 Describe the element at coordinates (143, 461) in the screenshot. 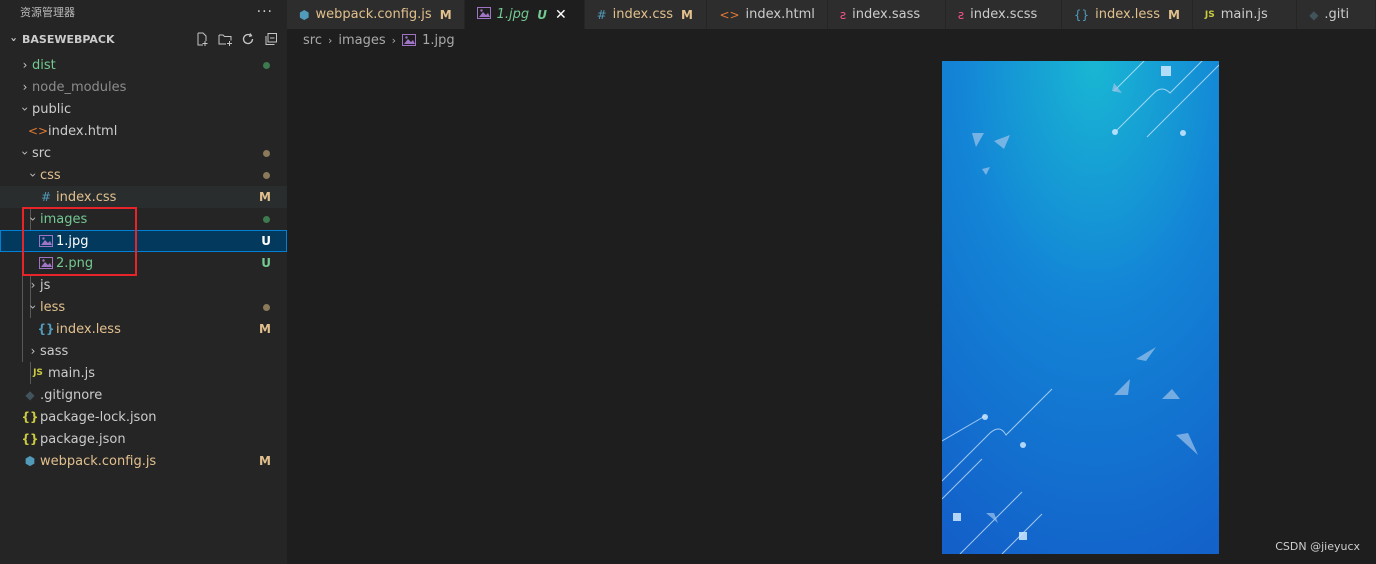

I see `tree-item: ⬢ webpack.config.js M` at that location.